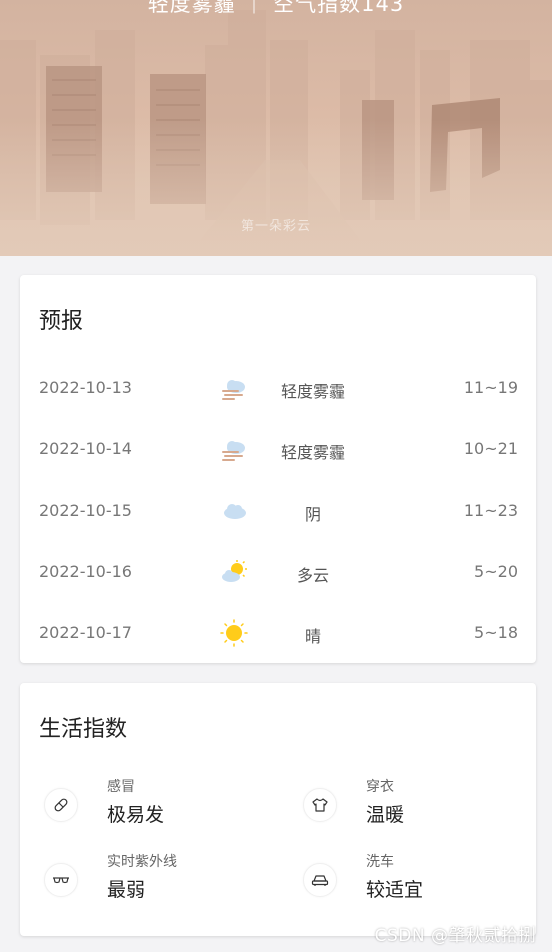  I want to click on forecast-title: 预报, so click(61, 321).